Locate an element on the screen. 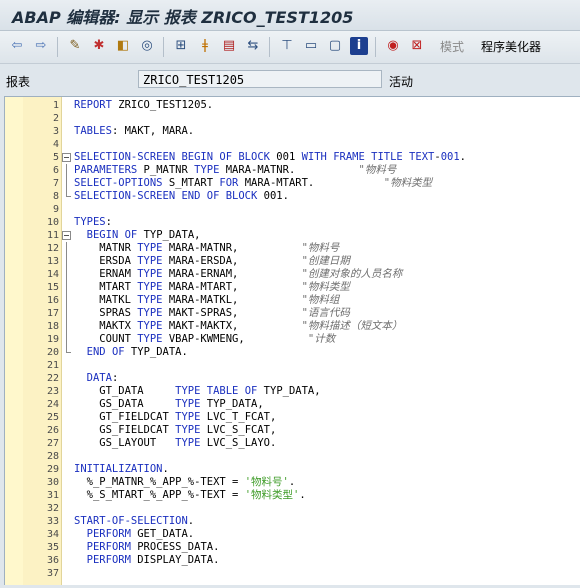  object-list-icon: ǂ is located at coordinates (205, 46).